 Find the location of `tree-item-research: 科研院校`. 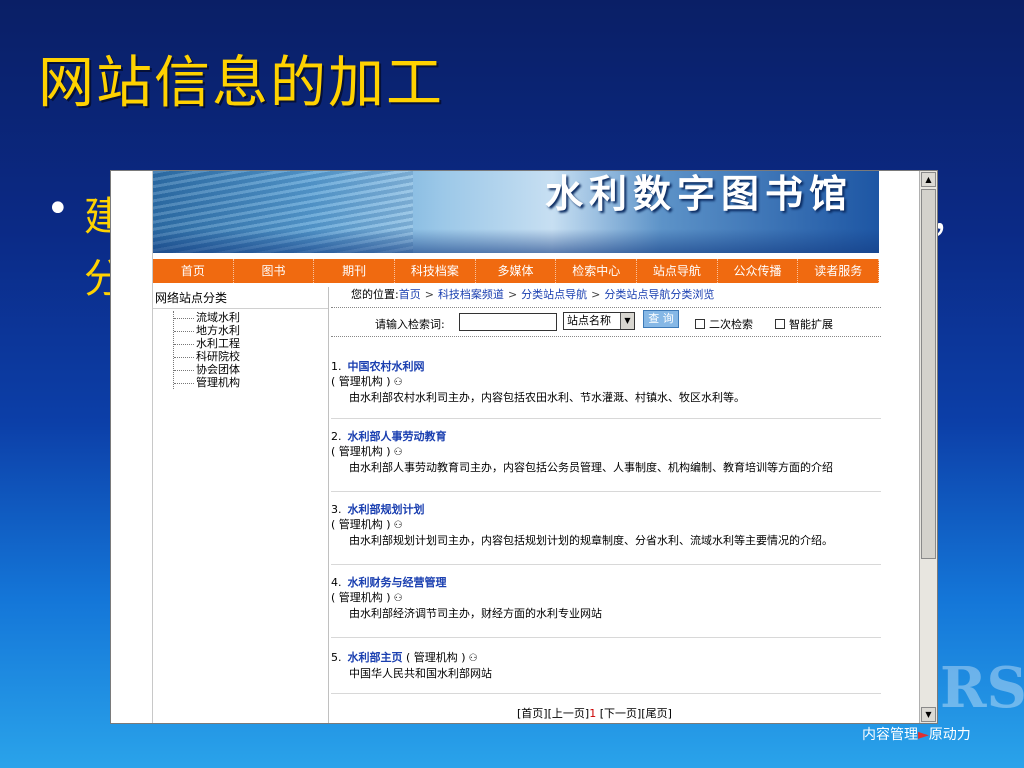

tree-item-research: 科研院校 is located at coordinates (251, 356).